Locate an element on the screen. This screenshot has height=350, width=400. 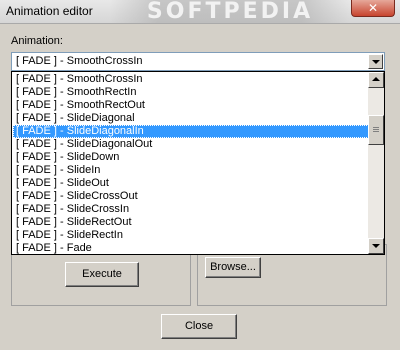
animation-option: [ FADE ] - Fade is located at coordinates (191, 248).